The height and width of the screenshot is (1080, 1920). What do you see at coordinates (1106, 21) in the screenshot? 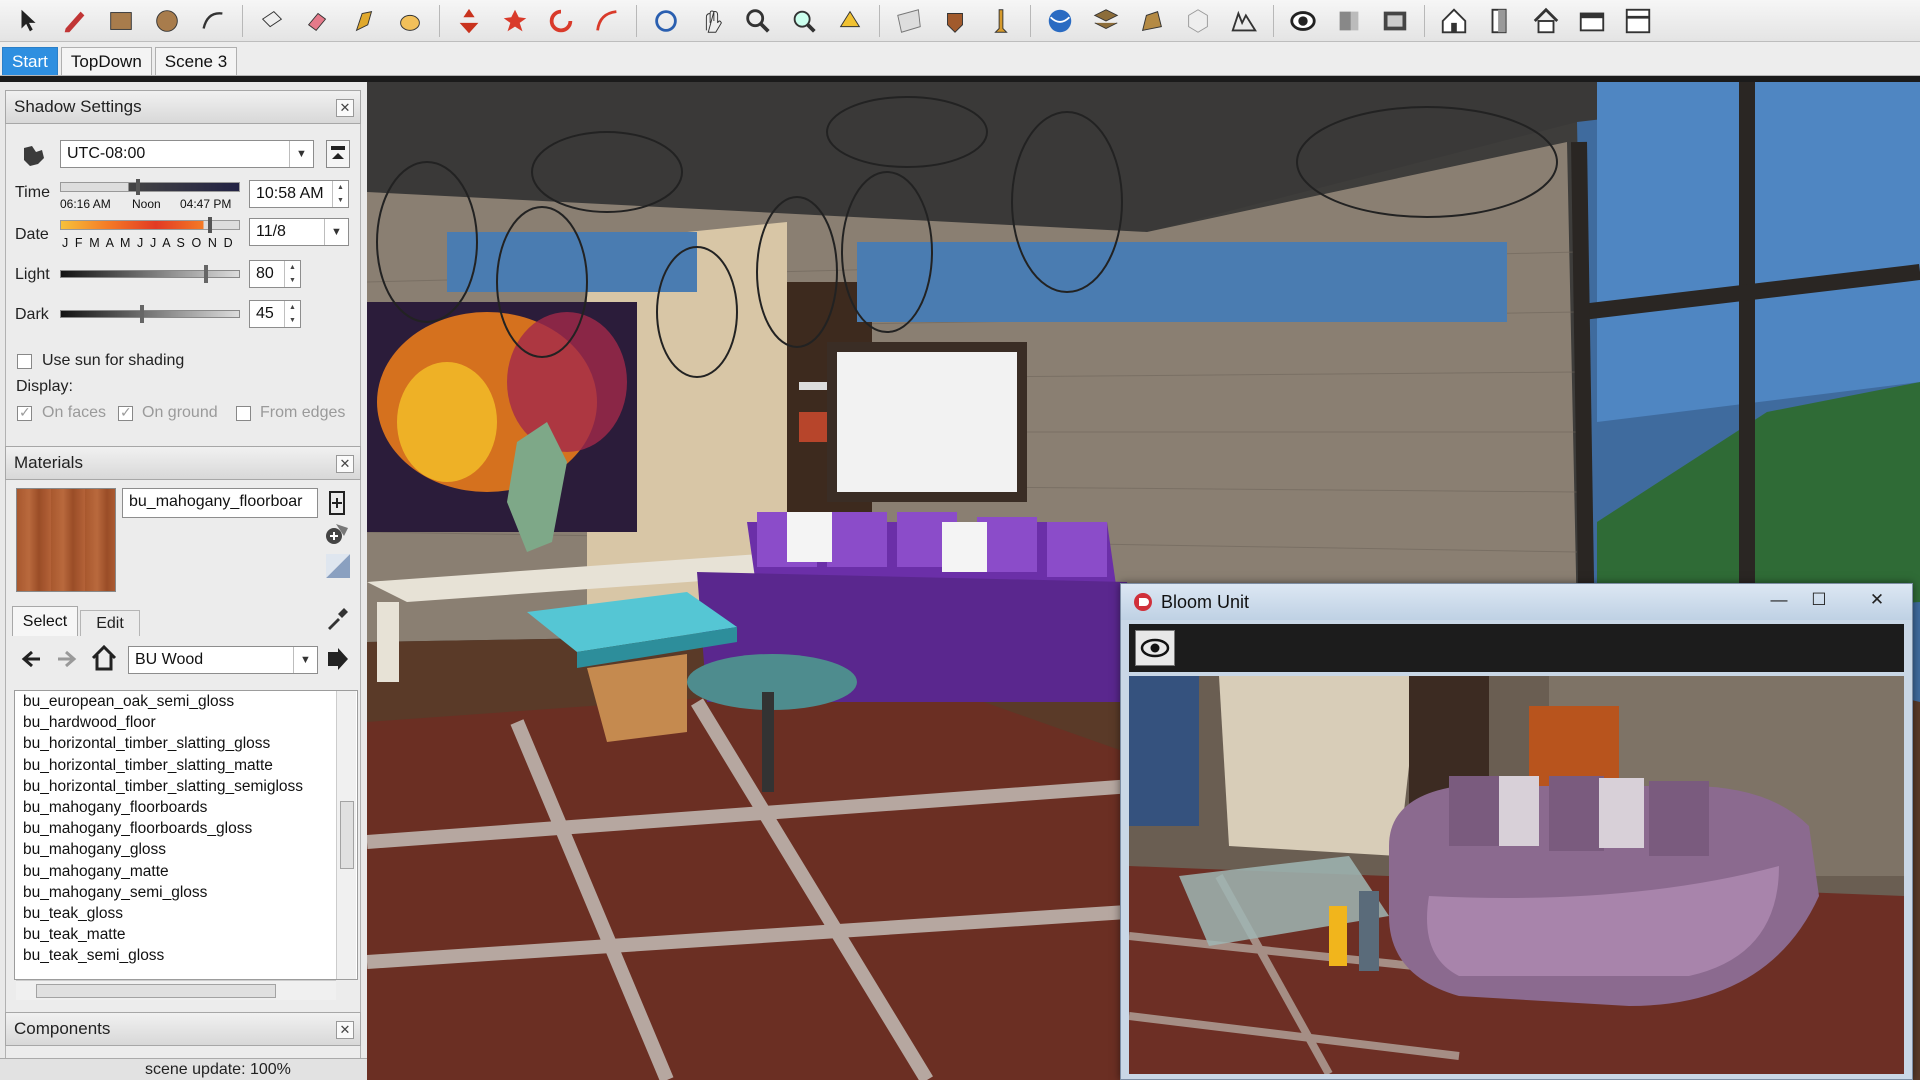
I see `export-icon` at bounding box center [1106, 21].